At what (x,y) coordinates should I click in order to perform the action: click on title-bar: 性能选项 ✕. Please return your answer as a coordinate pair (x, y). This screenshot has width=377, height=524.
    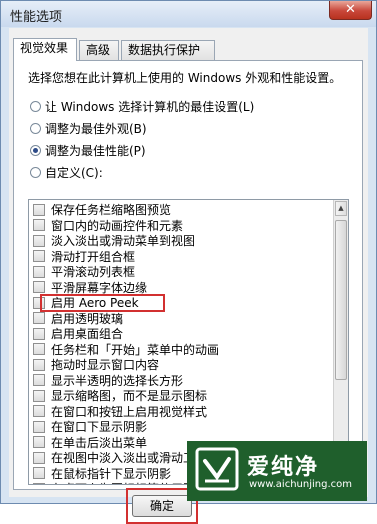
    Looking at the image, I should click on (188, 14).